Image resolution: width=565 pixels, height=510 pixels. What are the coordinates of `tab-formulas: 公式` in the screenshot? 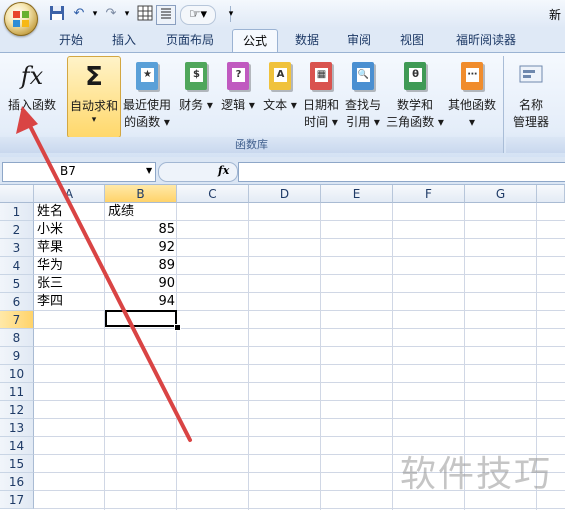 It's located at (255, 41).